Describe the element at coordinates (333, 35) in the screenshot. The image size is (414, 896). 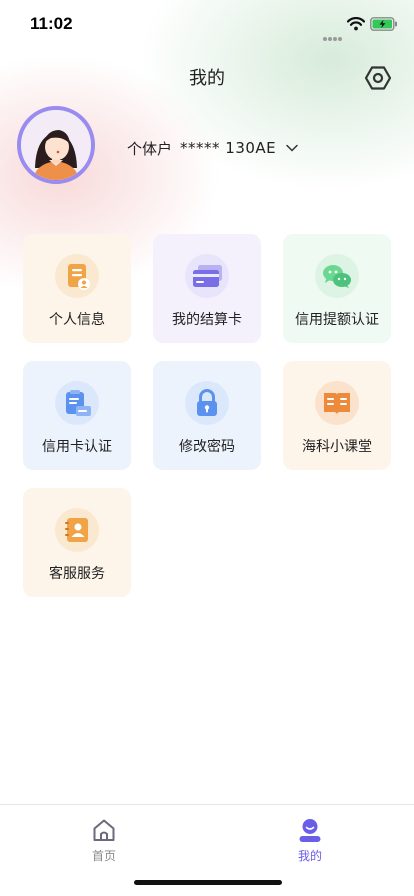
I see `signal-dots-icon` at that location.